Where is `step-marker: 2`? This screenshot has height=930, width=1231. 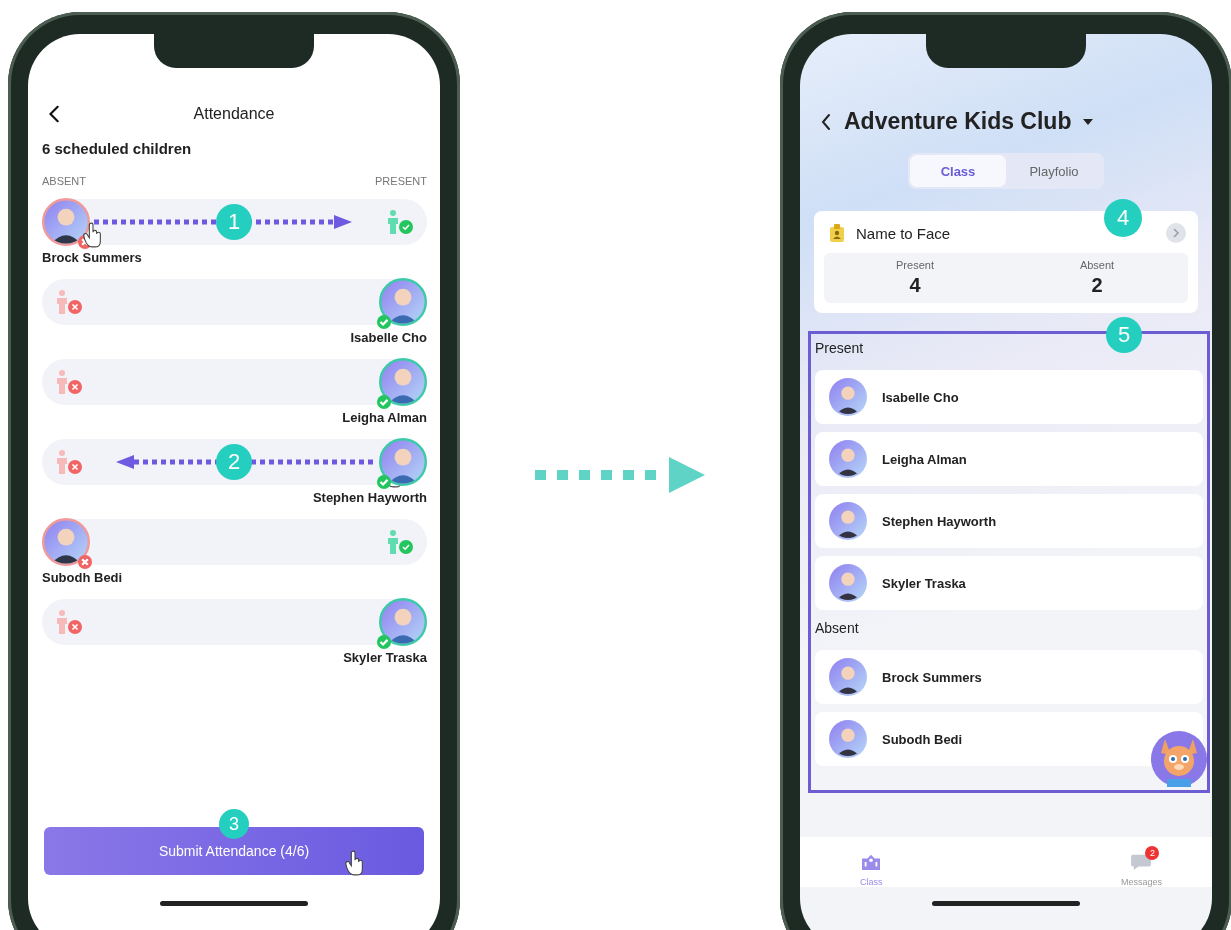
step-marker: 2 is located at coordinates (234, 462).